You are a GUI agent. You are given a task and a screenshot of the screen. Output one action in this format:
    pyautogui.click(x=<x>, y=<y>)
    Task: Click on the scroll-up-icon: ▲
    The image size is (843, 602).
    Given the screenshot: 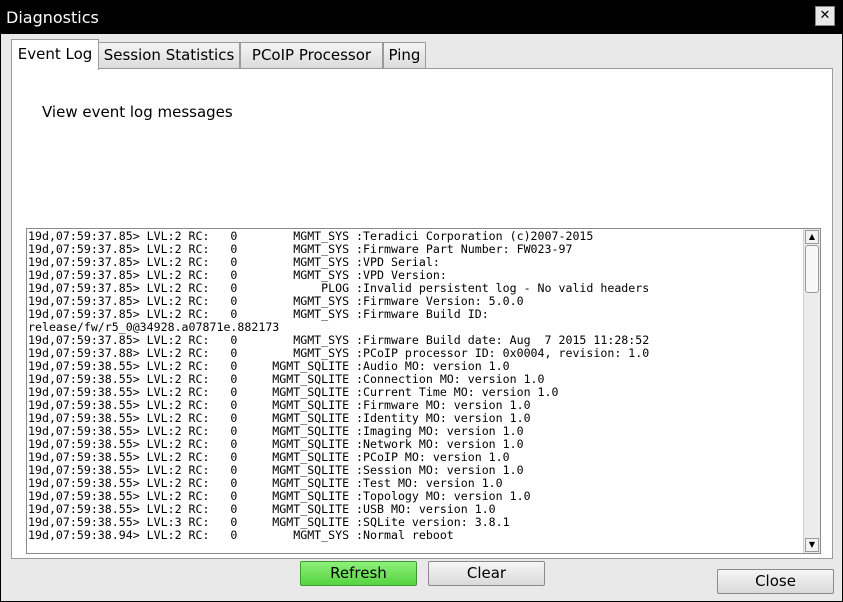 What is the action you would take?
    pyautogui.click(x=812, y=237)
    